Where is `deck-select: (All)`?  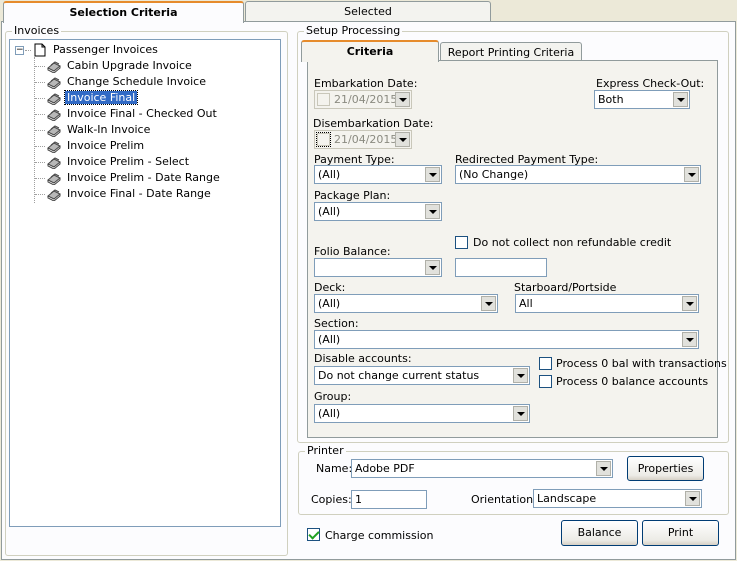
deck-select: (All) is located at coordinates (406, 303).